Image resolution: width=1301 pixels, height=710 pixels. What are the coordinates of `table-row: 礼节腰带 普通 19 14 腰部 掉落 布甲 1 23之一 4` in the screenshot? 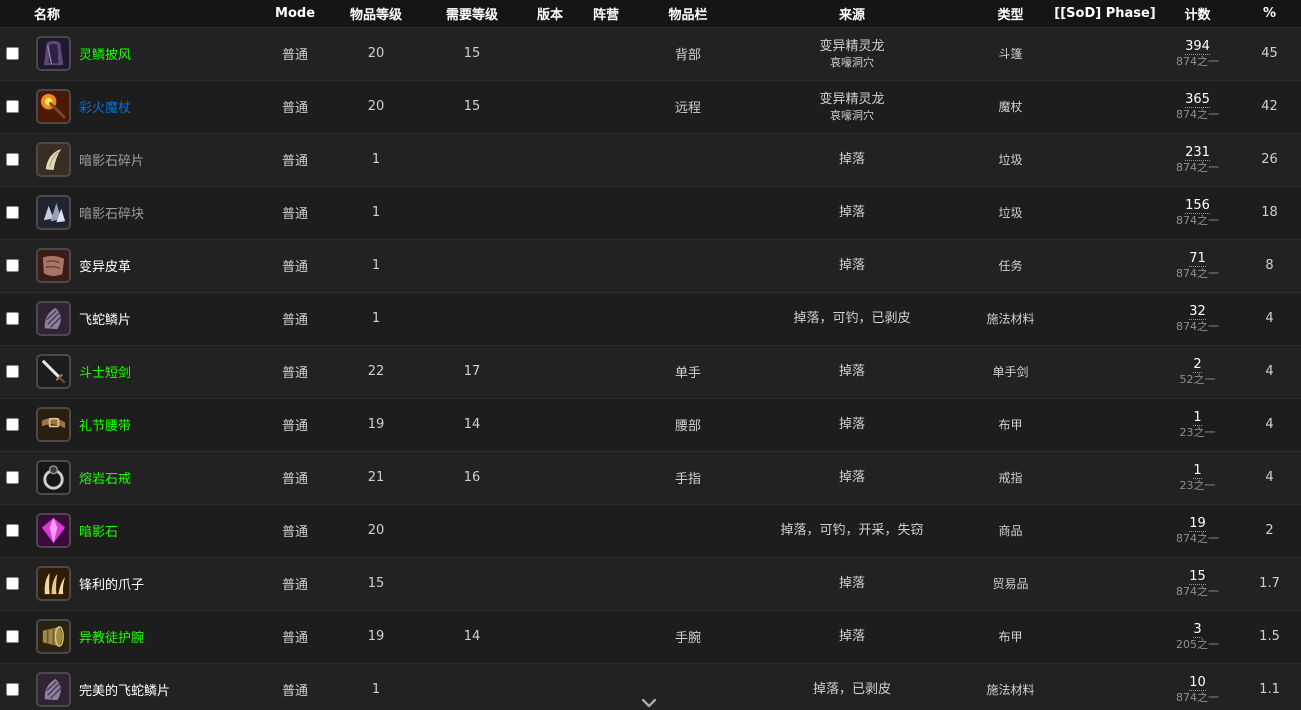 It's located at (650, 424).